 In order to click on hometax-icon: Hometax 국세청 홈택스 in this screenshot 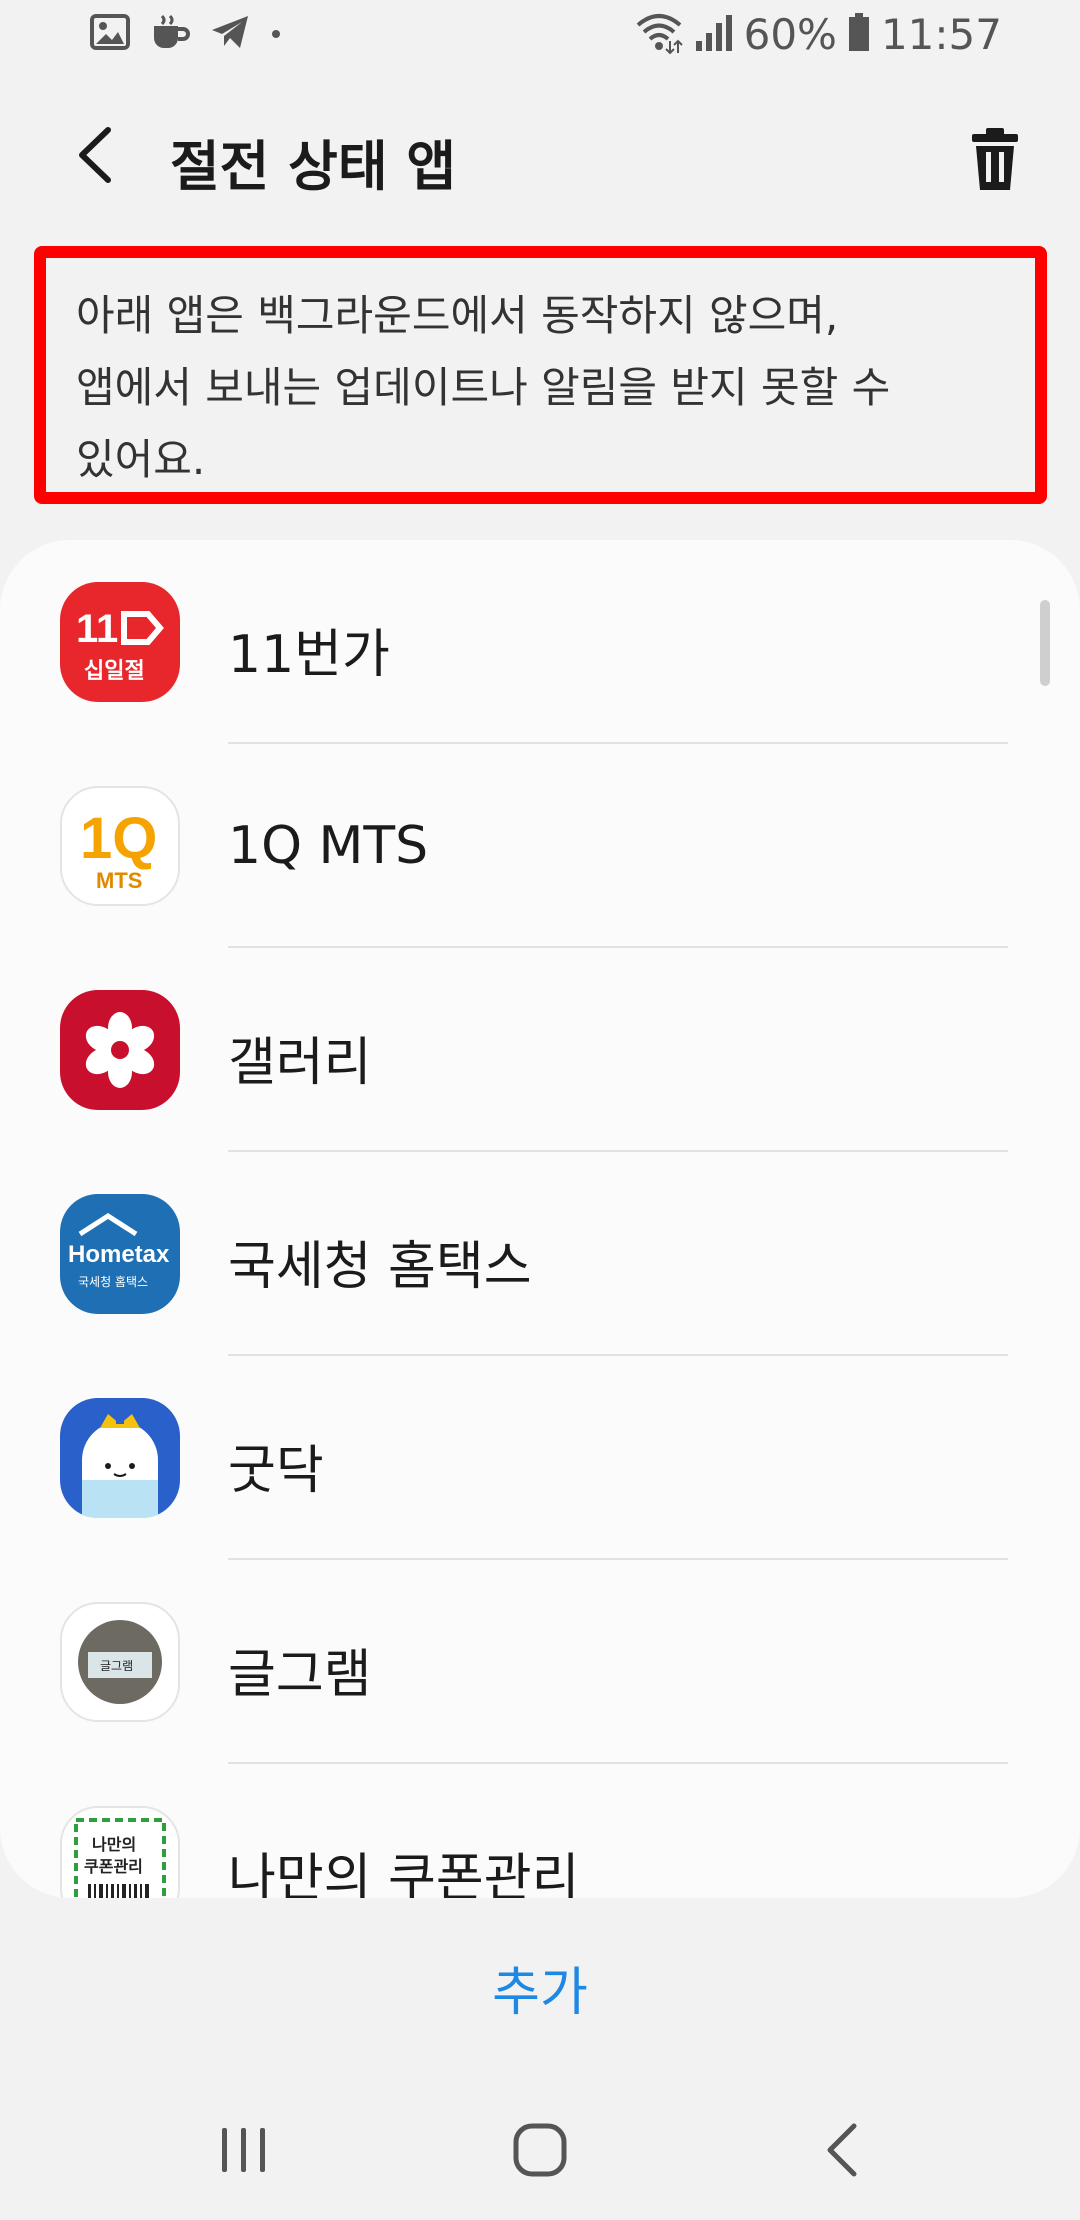, I will do `click(120, 1254)`.